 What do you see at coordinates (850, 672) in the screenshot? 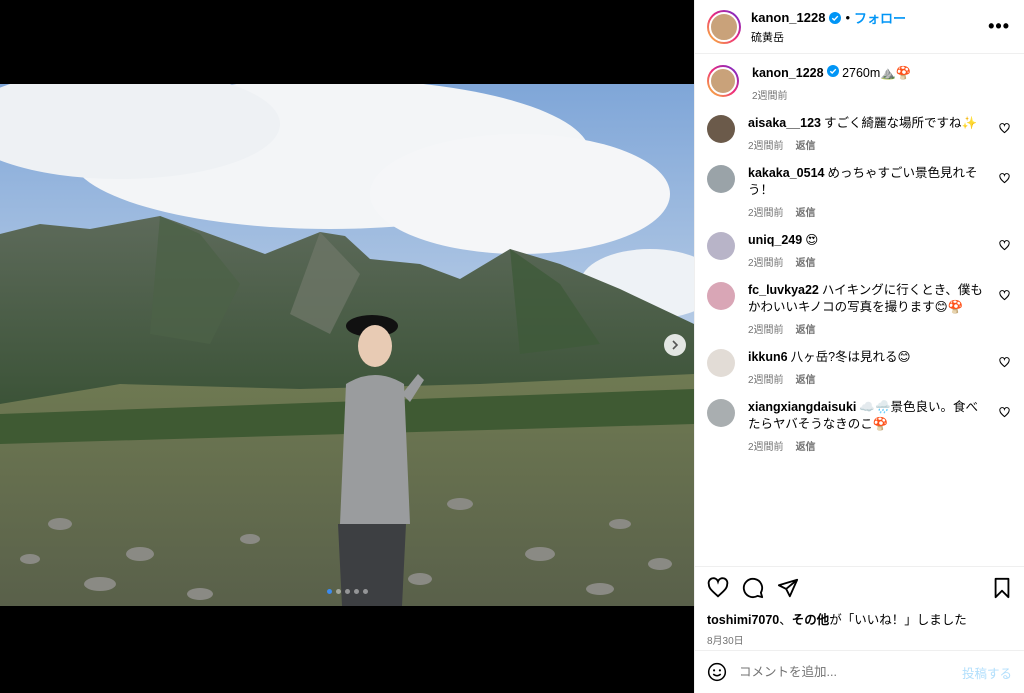
I see `add-comment-input` at bounding box center [850, 672].